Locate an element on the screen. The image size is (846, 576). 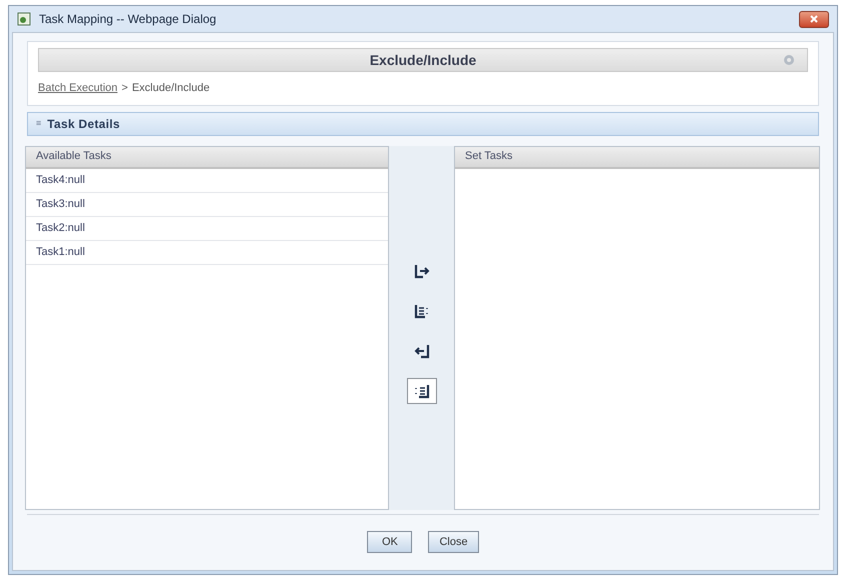
window-title: Task Mapping -- Webpage Dialog is located at coordinates (127, 19).